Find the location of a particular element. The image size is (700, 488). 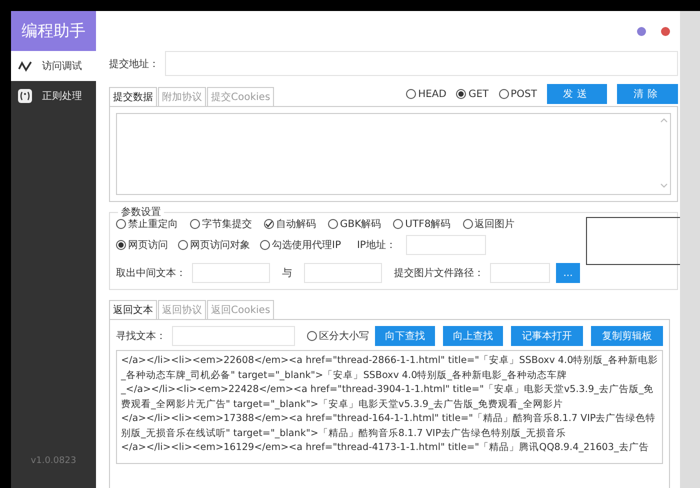

tab: 返回文本 is located at coordinates (133, 310).